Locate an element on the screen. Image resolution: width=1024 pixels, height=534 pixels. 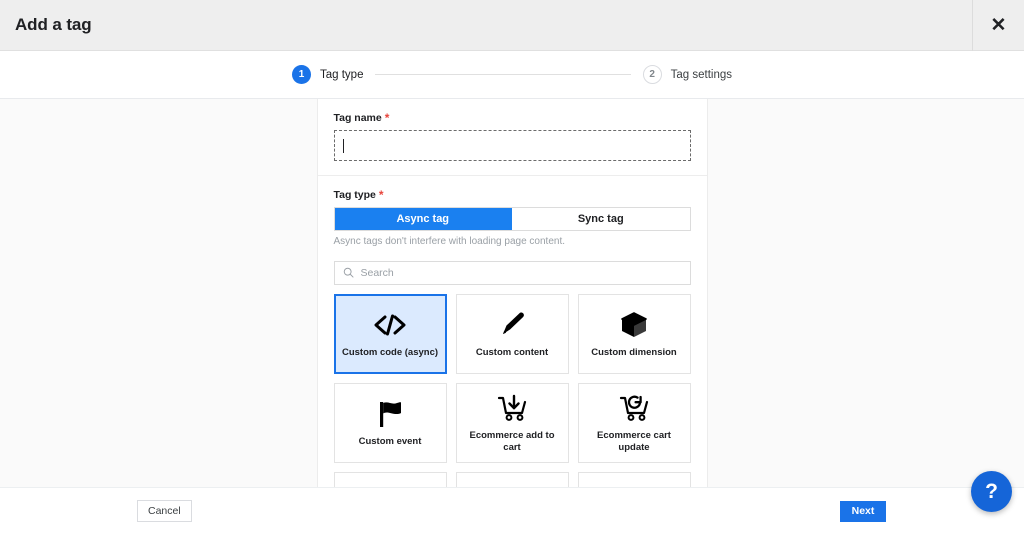
search-wrap: Search is located at coordinates (512, 272).